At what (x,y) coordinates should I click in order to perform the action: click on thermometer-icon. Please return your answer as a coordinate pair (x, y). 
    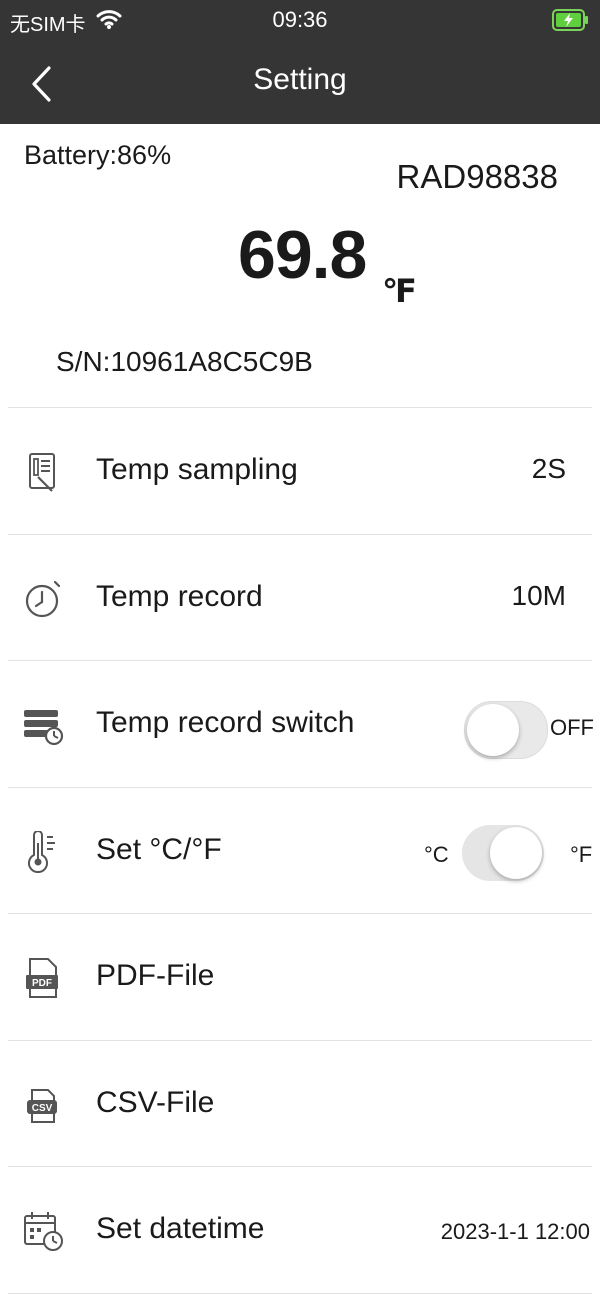
    Looking at the image, I should click on (41, 852).